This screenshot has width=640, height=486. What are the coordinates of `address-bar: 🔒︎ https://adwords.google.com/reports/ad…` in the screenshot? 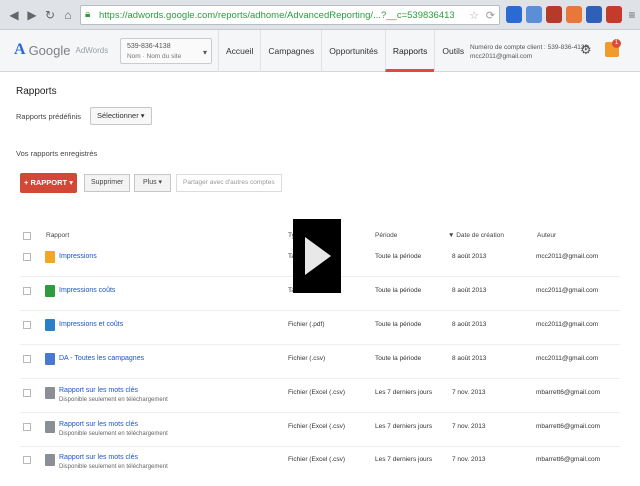 It's located at (290, 15).